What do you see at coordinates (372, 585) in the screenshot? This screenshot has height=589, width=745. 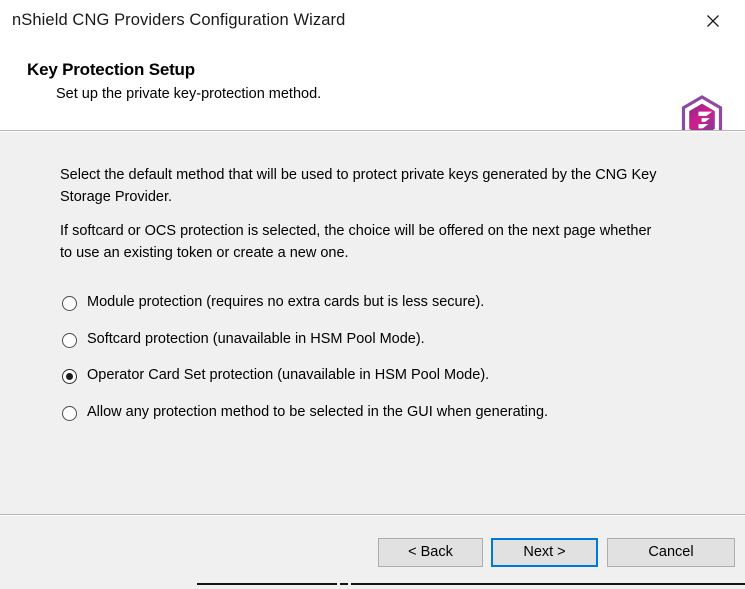 I see `window-bottom-edge` at bounding box center [372, 585].